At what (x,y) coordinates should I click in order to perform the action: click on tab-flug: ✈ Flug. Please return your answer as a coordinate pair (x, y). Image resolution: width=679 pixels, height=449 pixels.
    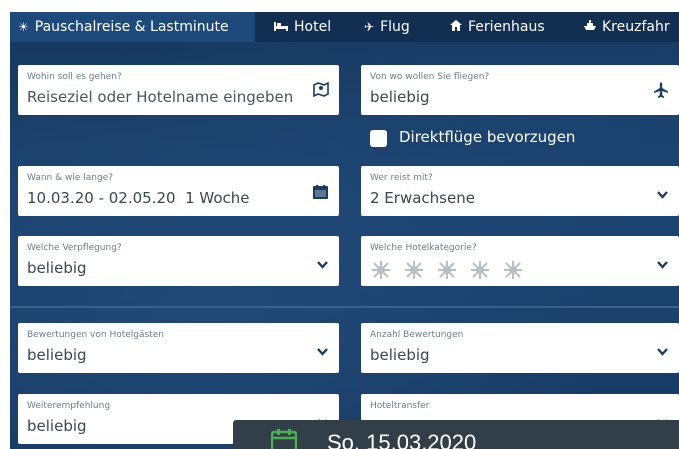
    Looking at the image, I should click on (392, 27).